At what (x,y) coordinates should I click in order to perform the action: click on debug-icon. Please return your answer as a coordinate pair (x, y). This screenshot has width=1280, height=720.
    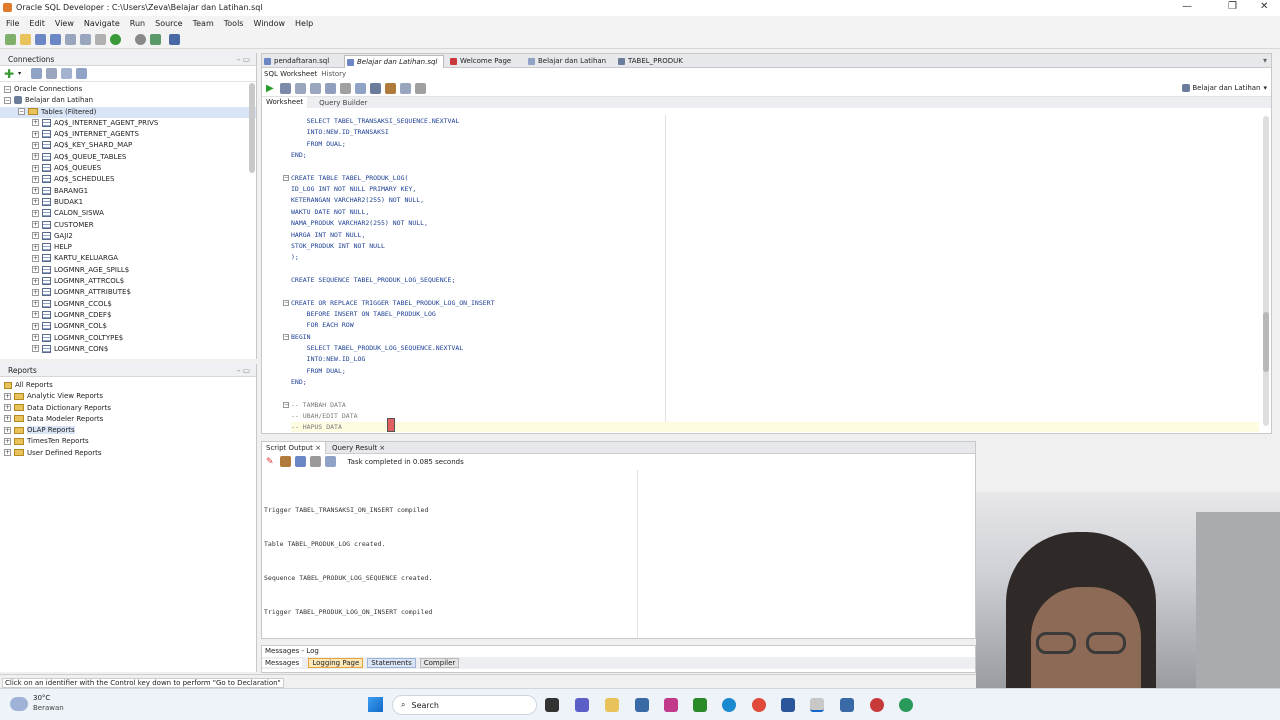
    Looking at the image, I should click on (155, 39).